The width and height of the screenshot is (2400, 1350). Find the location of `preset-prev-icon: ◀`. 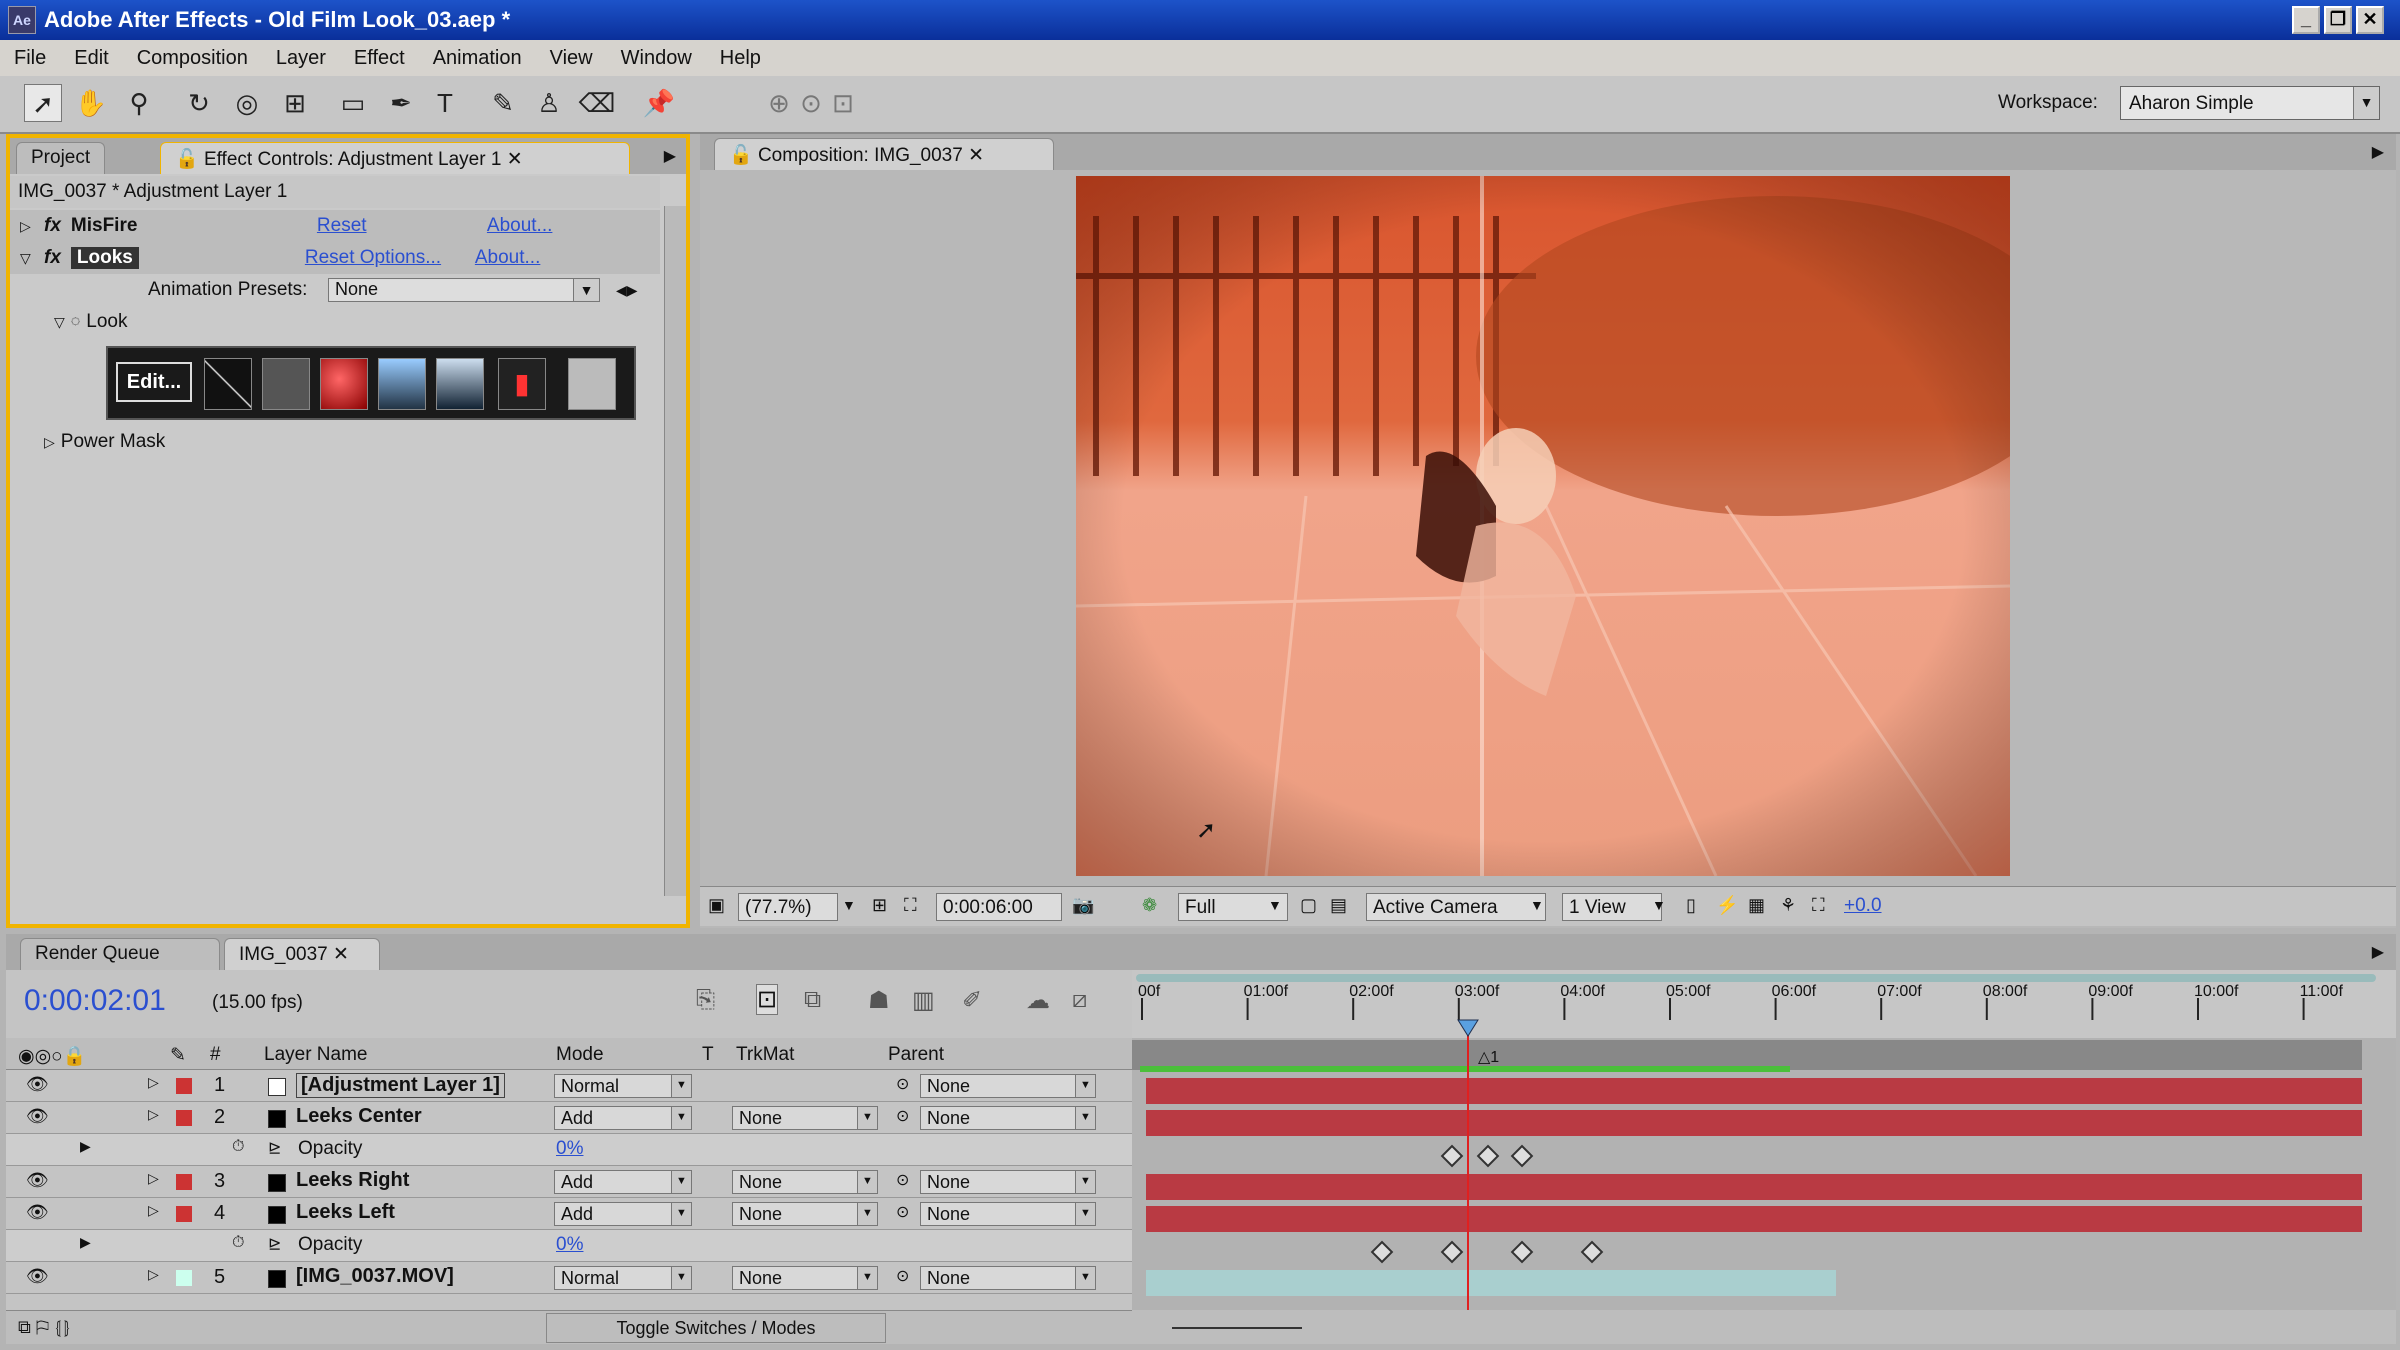

preset-prev-icon: ◀ is located at coordinates (621, 290).